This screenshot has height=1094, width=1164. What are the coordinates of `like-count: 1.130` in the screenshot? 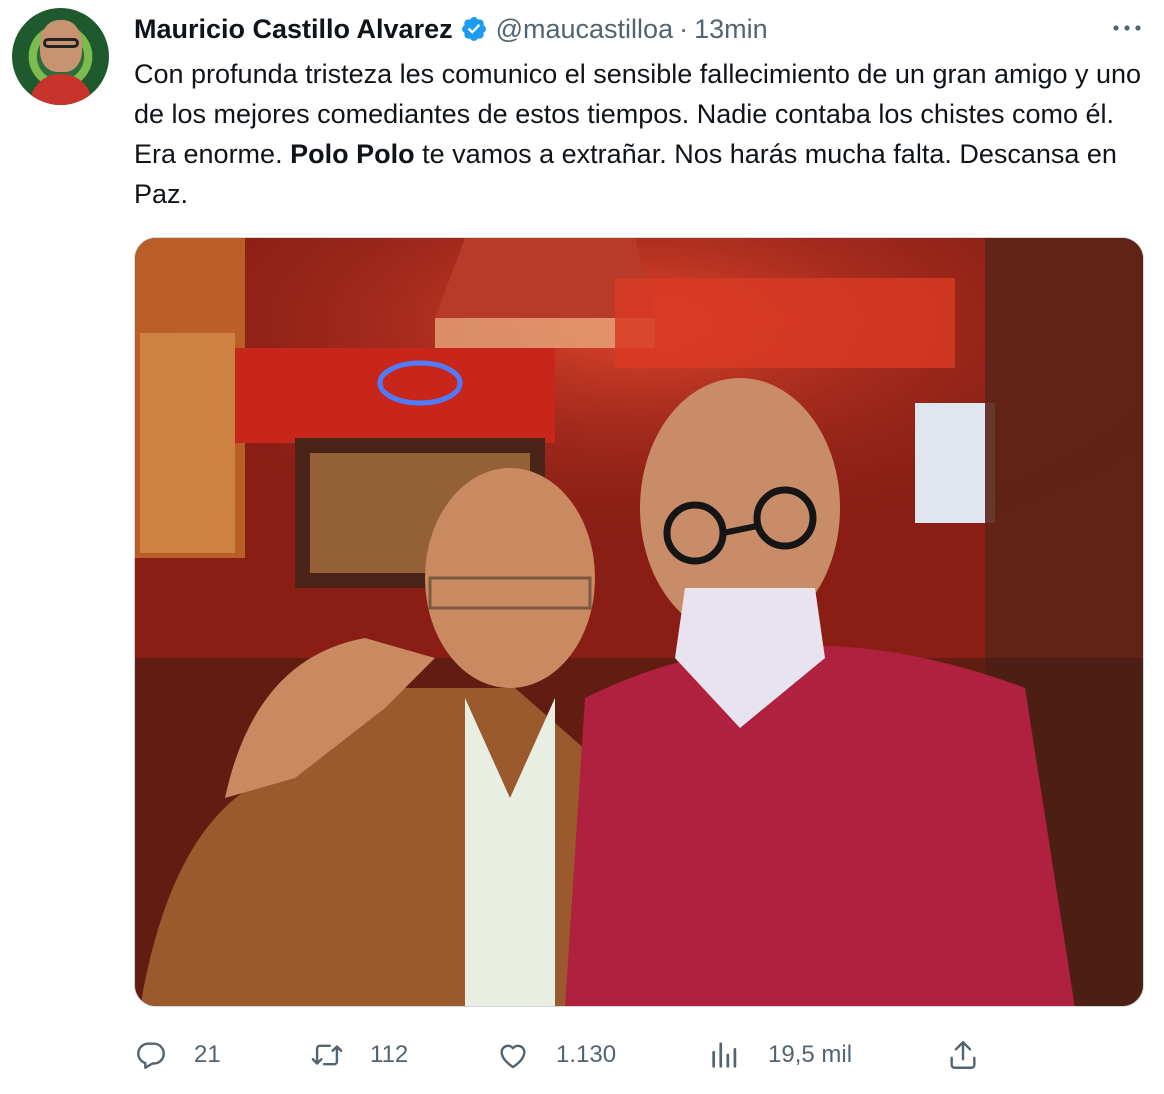 It's located at (586, 1054).